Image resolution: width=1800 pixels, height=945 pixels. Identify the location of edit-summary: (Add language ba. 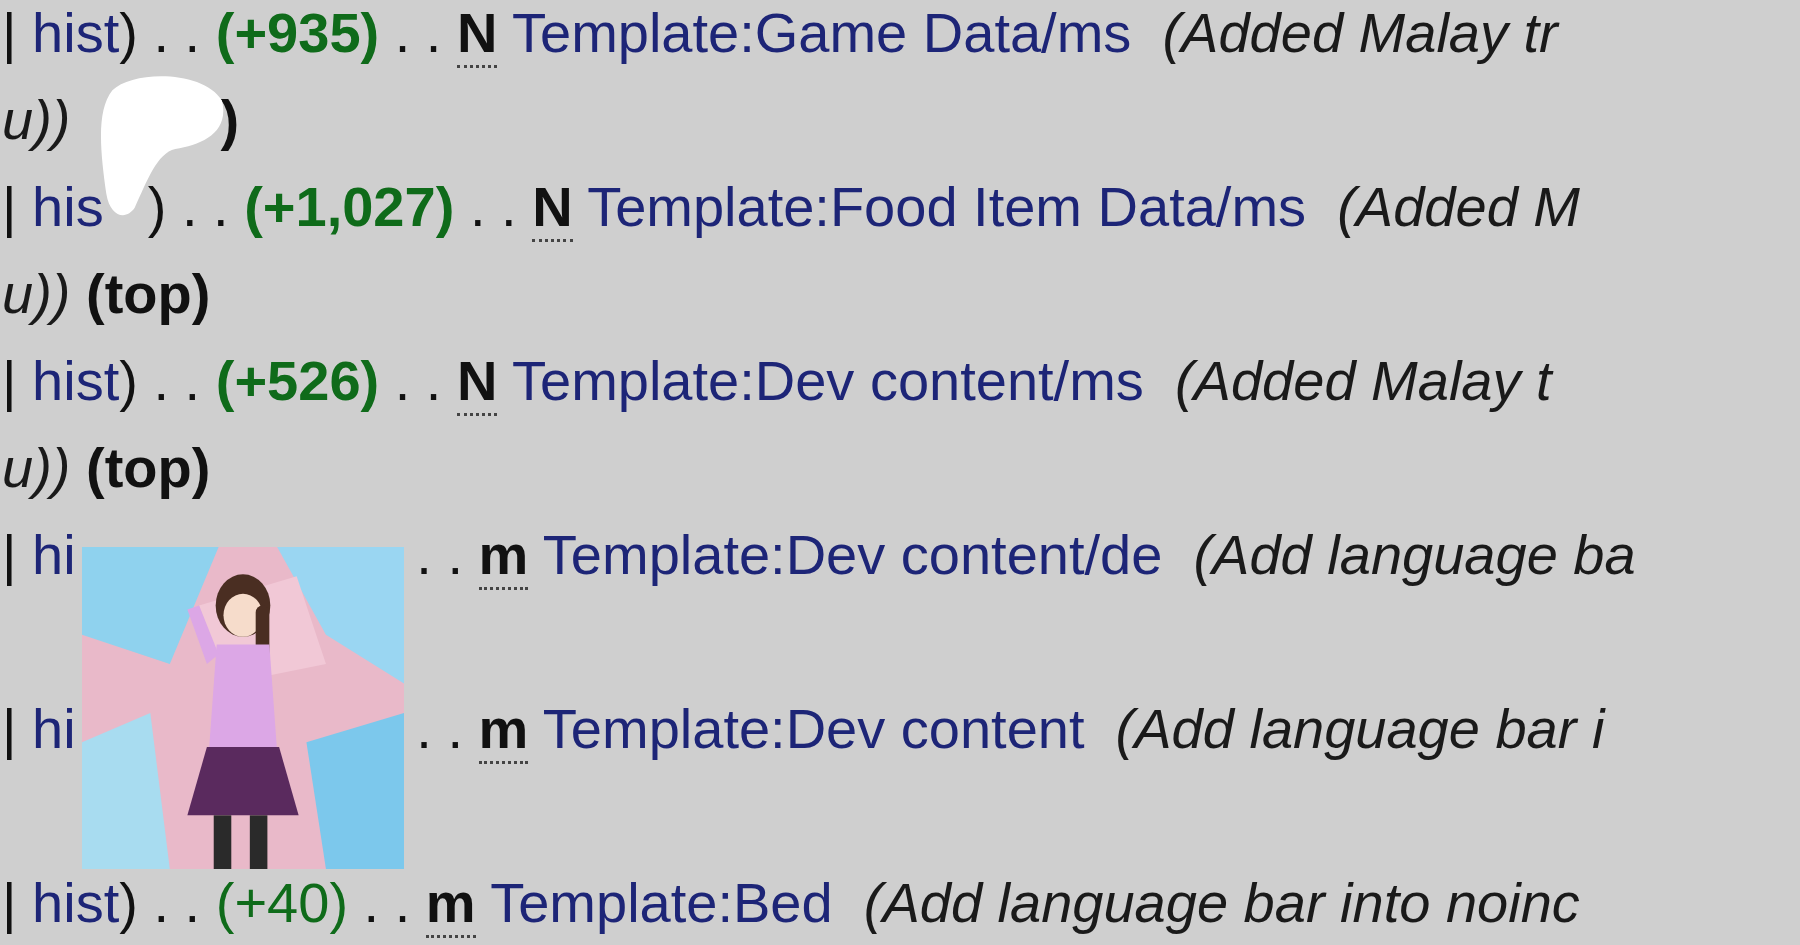
(1414, 554).